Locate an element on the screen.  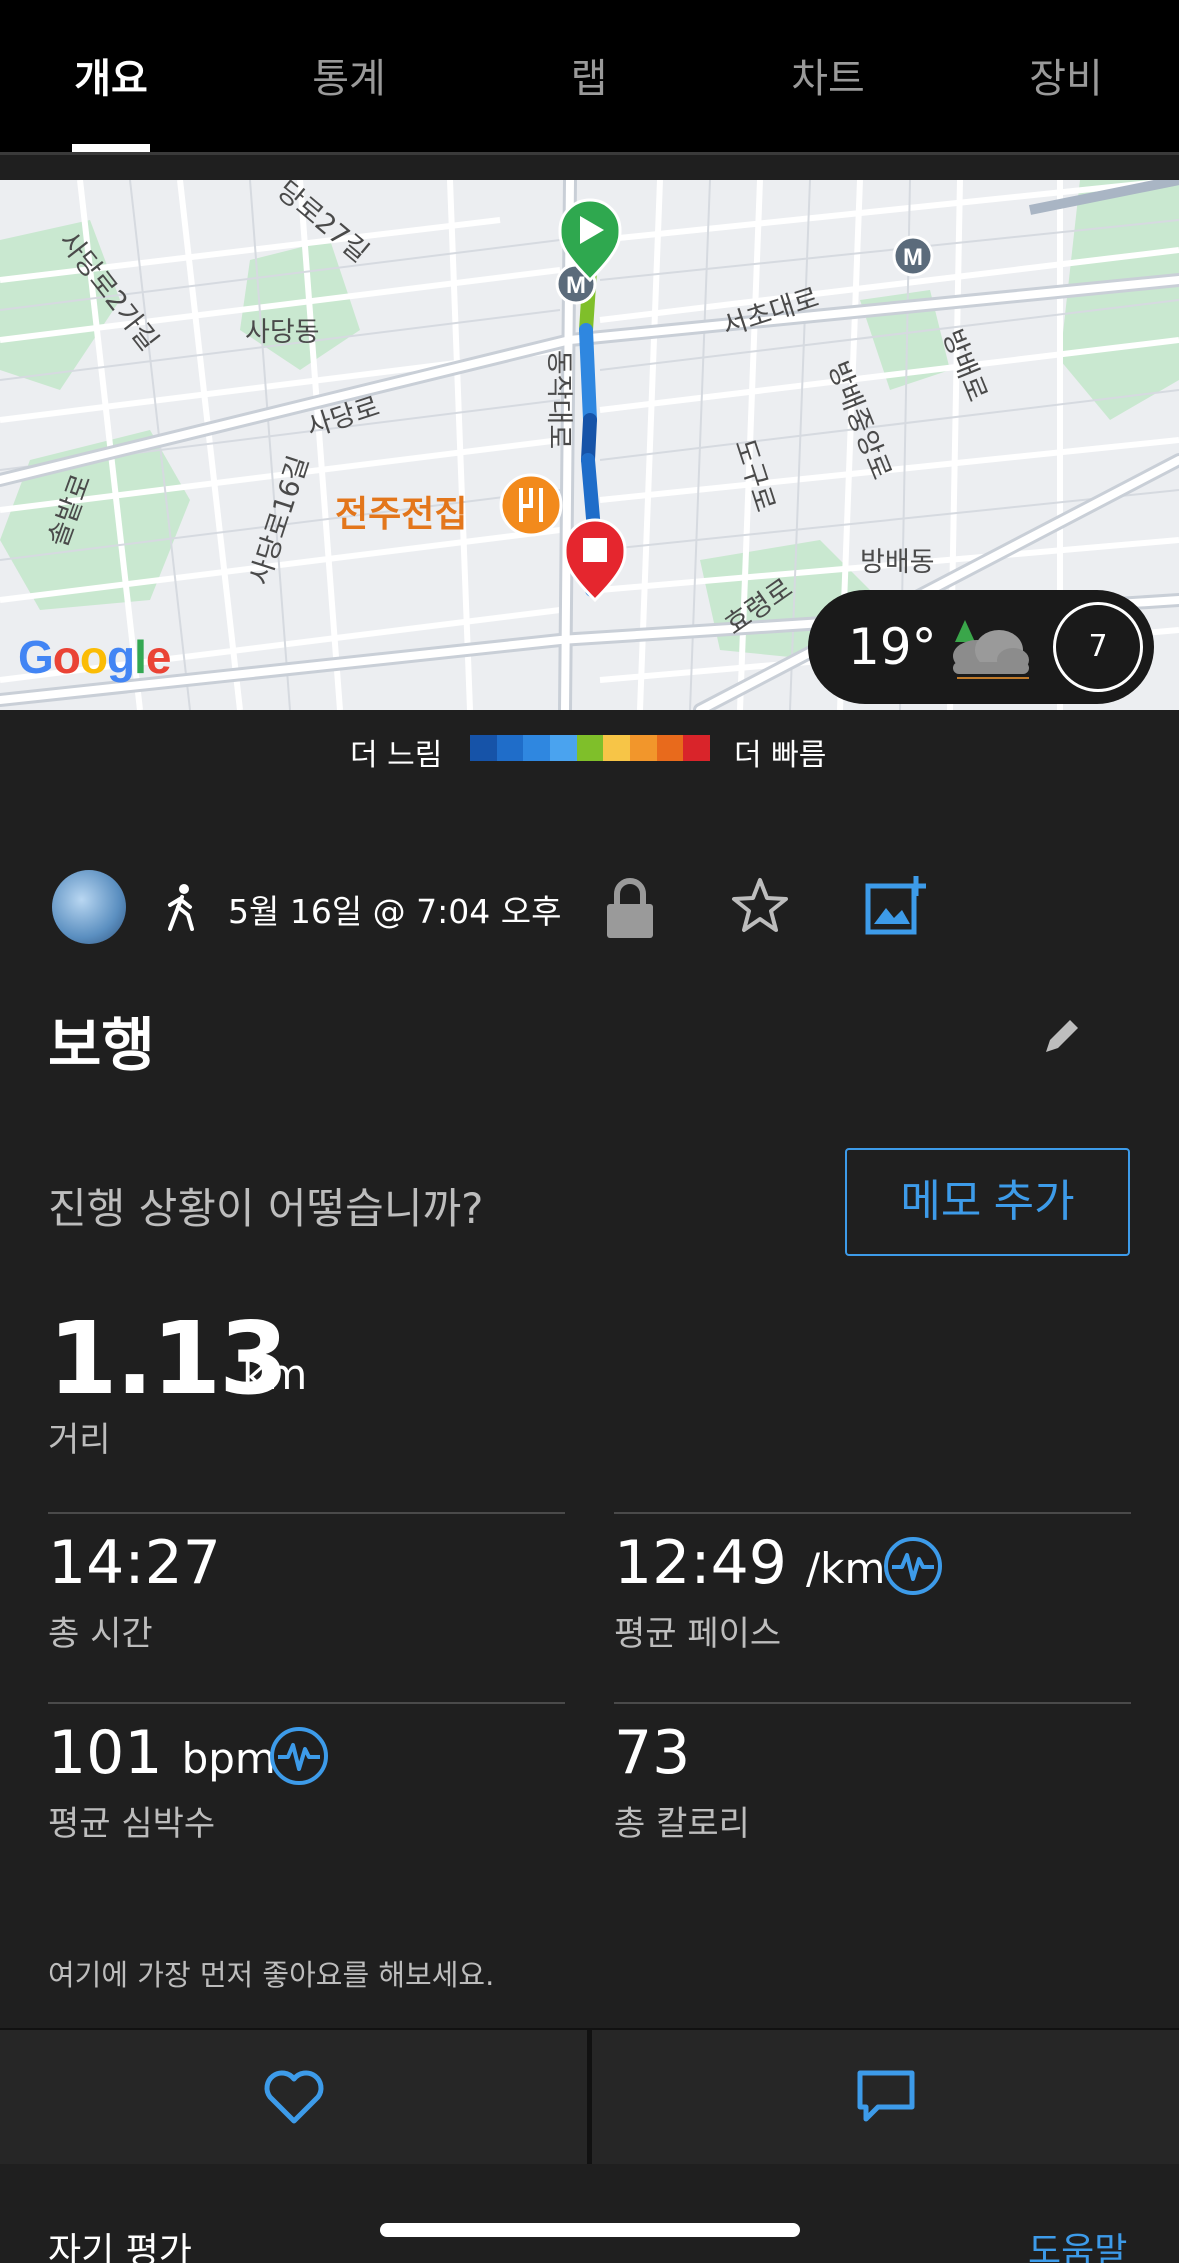
distance-label: 거리 is located at coordinates (79, 1440).